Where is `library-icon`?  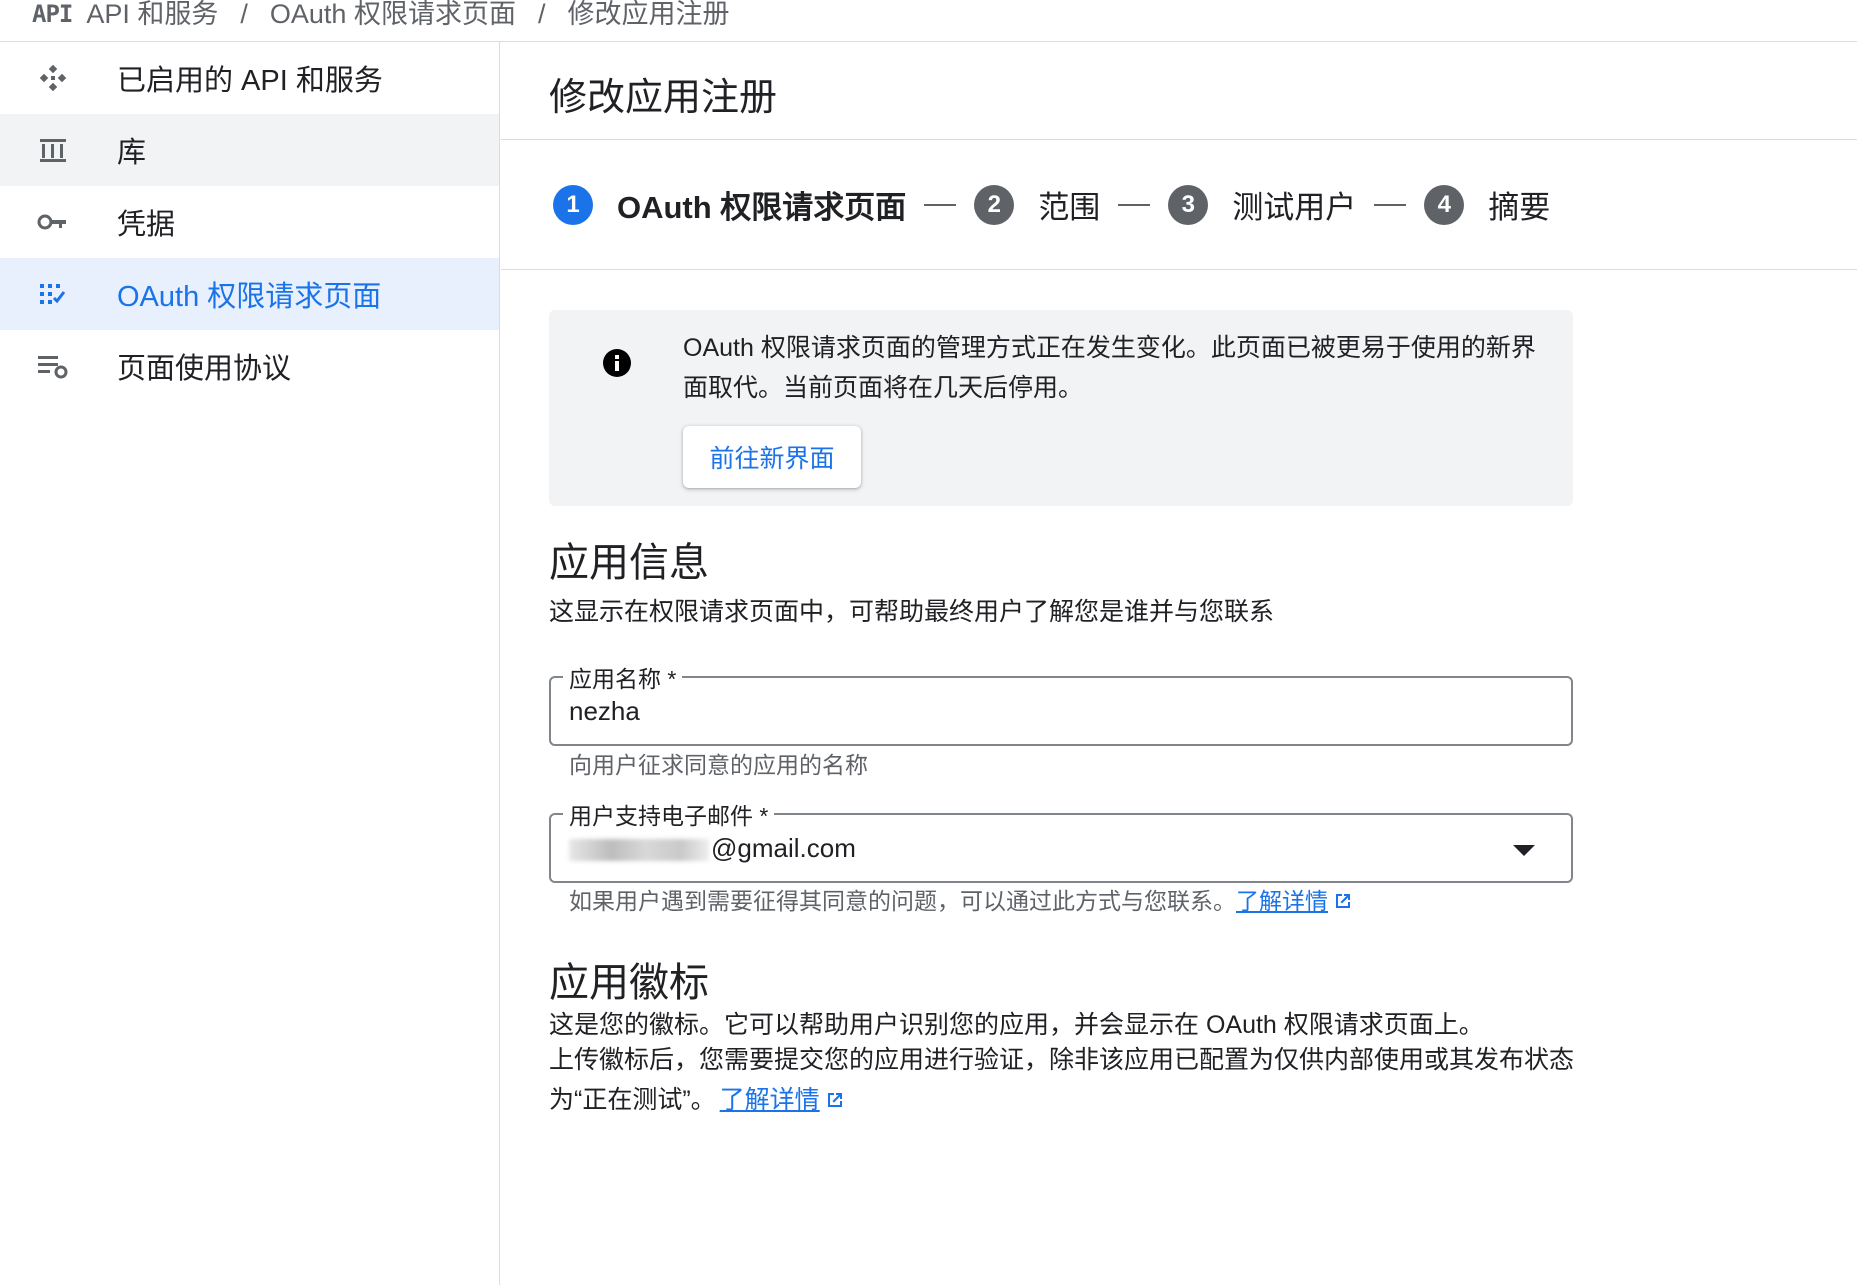 library-icon is located at coordinates (53, 150).